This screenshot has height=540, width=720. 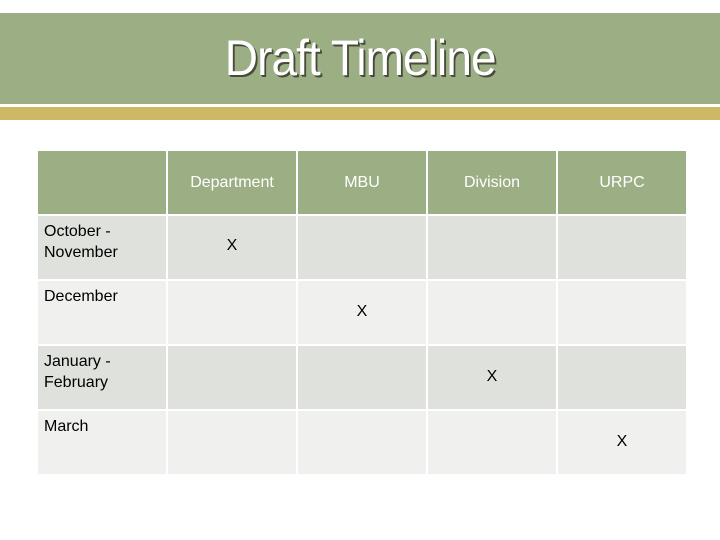 What do you see at coordinates (360, 113) in the screenshot?
I see `accent-stripe` at bounding box center [360, 113].